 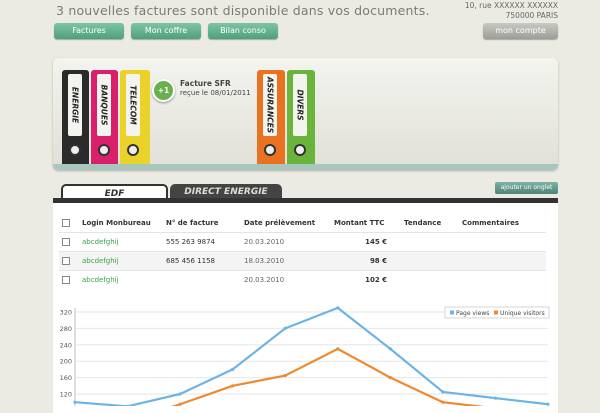 I want to click on binder-banques: BANQUES, so click(x=104, y=117).